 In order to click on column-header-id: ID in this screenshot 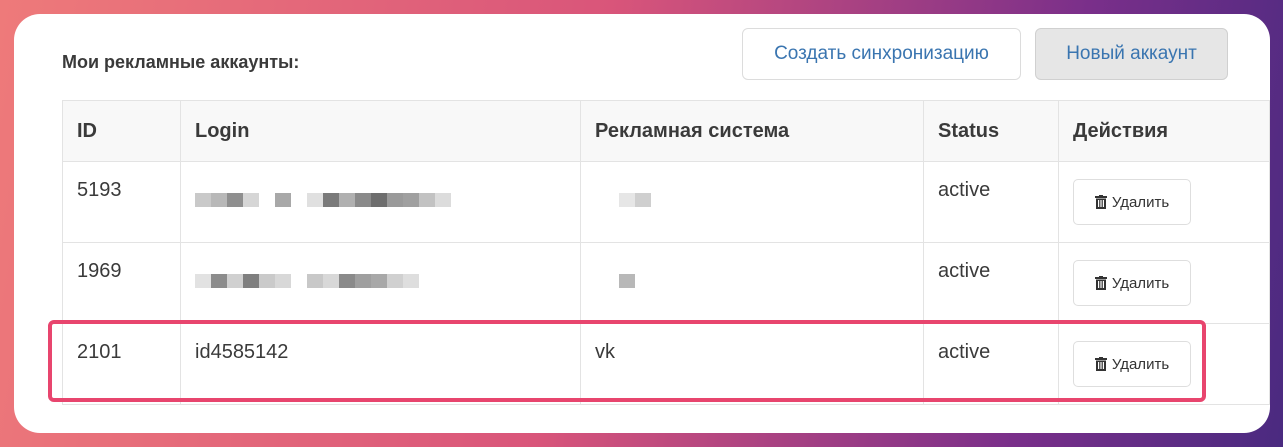, I will do `click(121, 131)`.